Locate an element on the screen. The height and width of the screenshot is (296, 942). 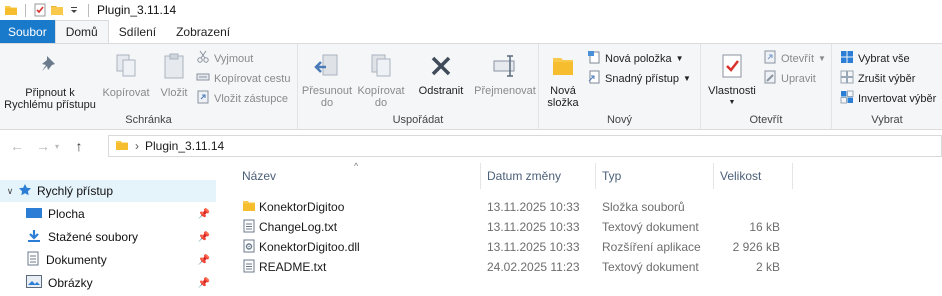
column-header-size: Velikost is located at coordinates (740, 176).